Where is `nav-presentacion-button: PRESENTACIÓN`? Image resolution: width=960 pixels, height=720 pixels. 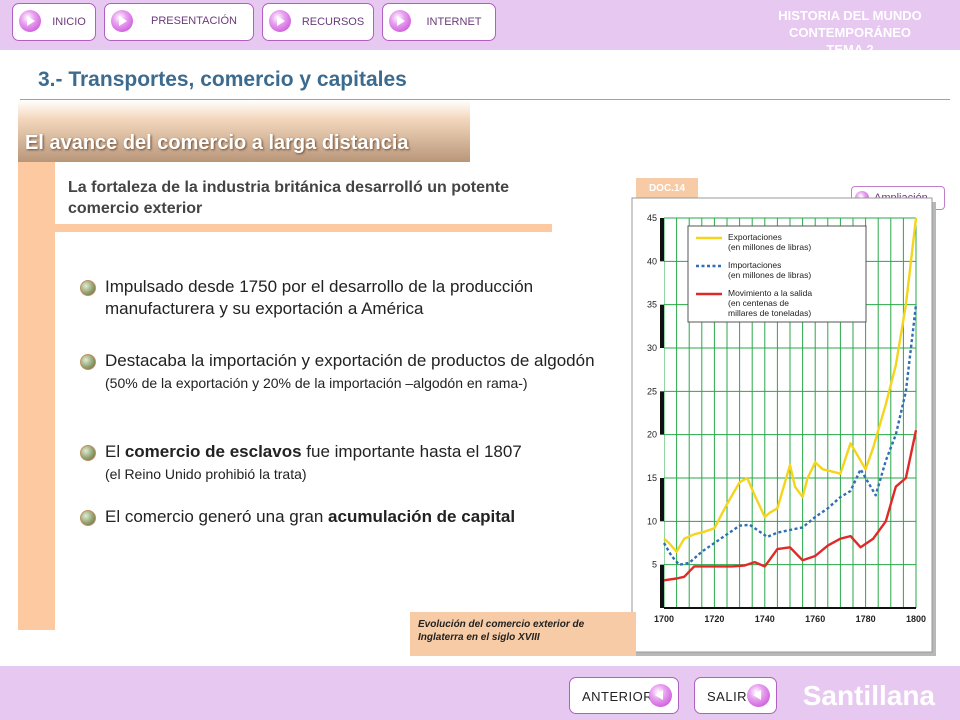 nav-presentacion-button: PRESENTACIÓN is located at coordinates (179, 22).